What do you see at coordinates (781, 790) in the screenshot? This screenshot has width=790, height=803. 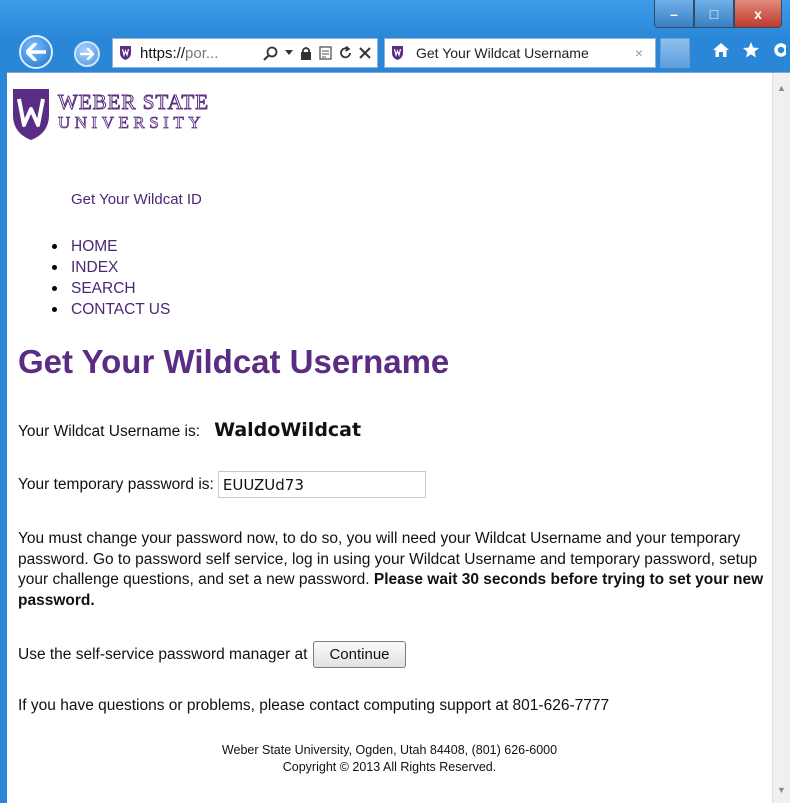 I see `scroll-down-icon: ▼` at bounding box center [781, 790].